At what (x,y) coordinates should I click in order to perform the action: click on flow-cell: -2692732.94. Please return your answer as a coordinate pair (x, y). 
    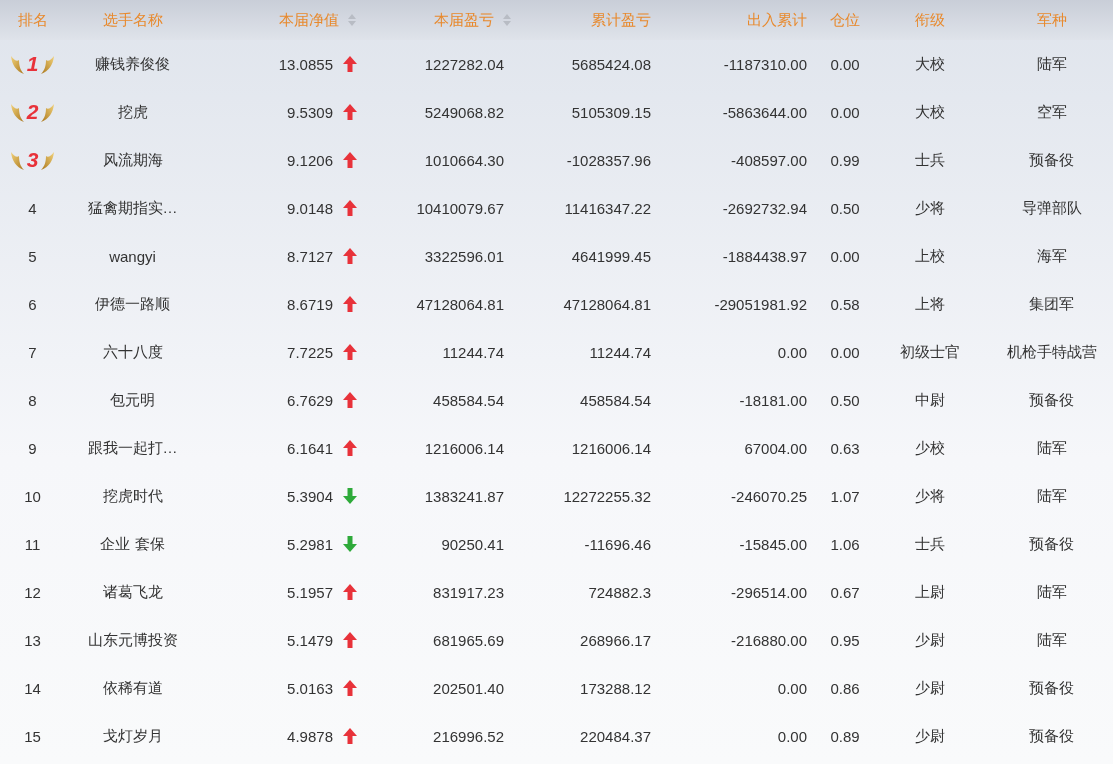
    Looking at the image, I should click on (764, 208).